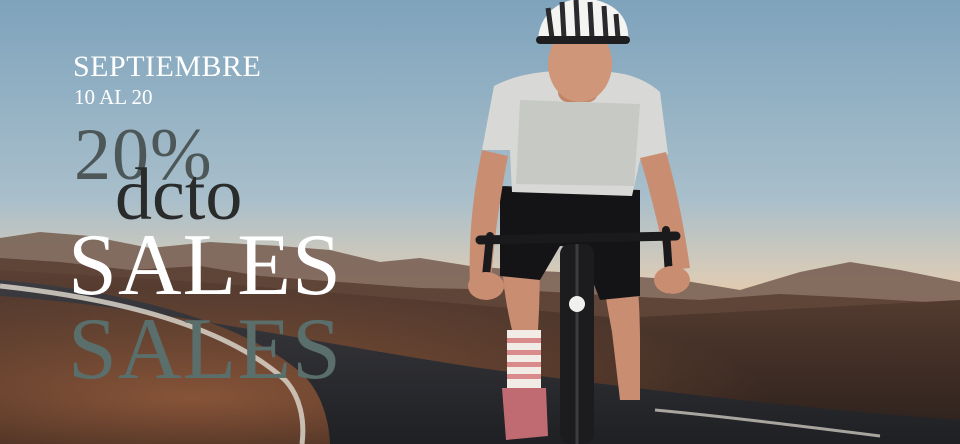 This screenshot has width=960, height=444. I want to click on promo-month: SEPTIEMBRE, so click(167, 66).